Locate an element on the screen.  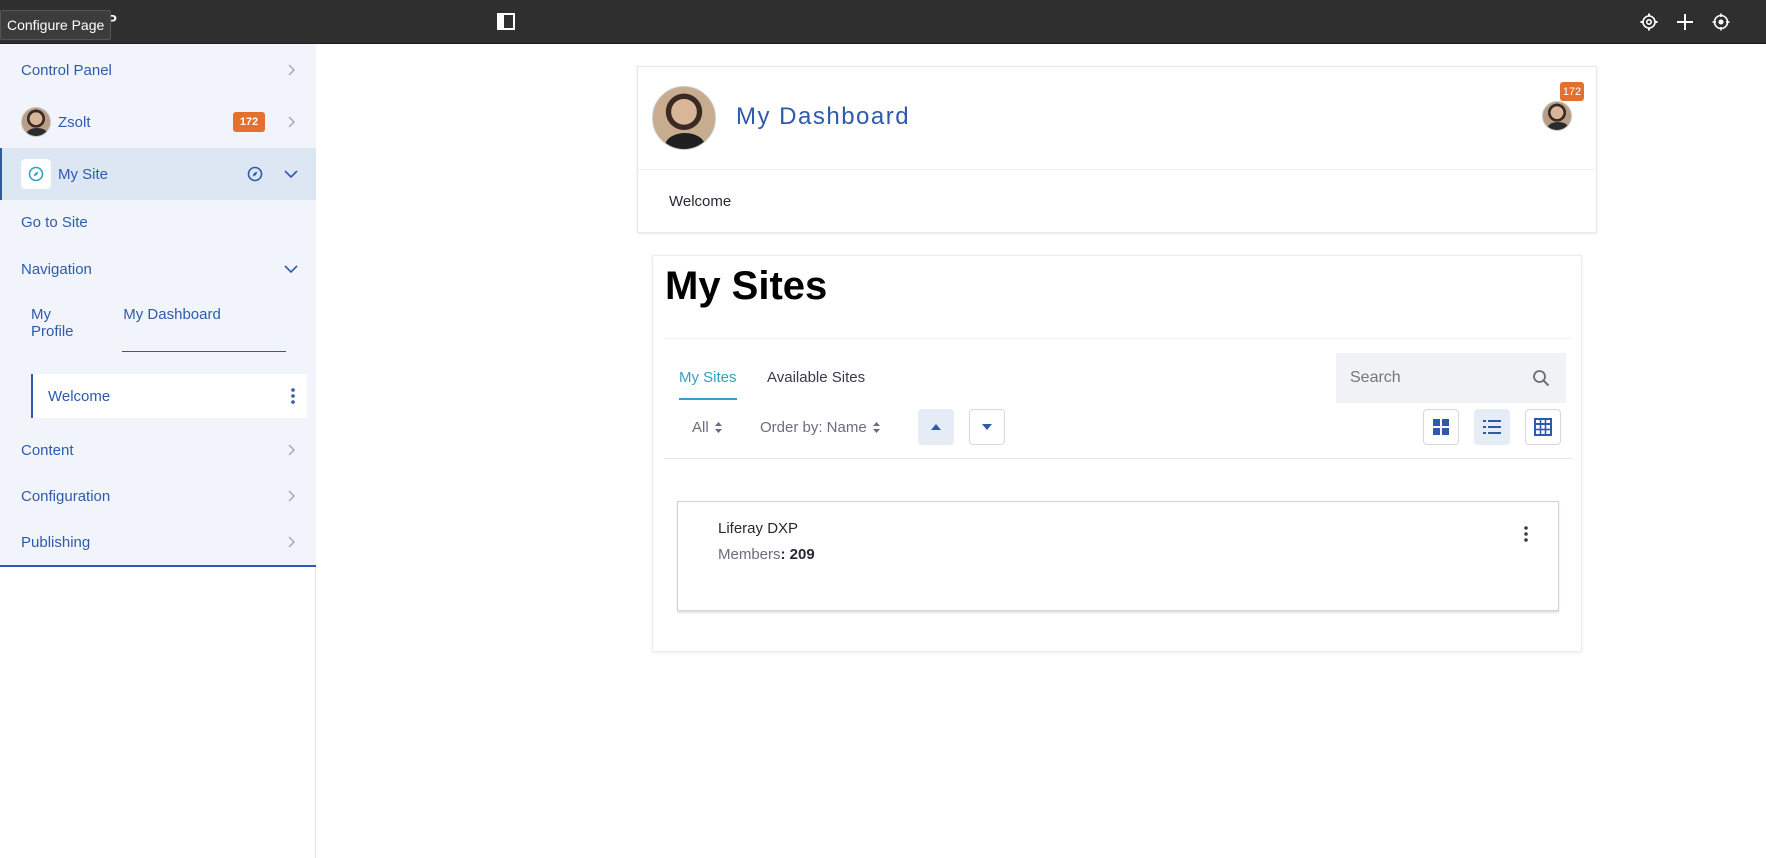
dashboard-header-card: My Dashboard 172 Welcome is located at coordinates (1117, 149).